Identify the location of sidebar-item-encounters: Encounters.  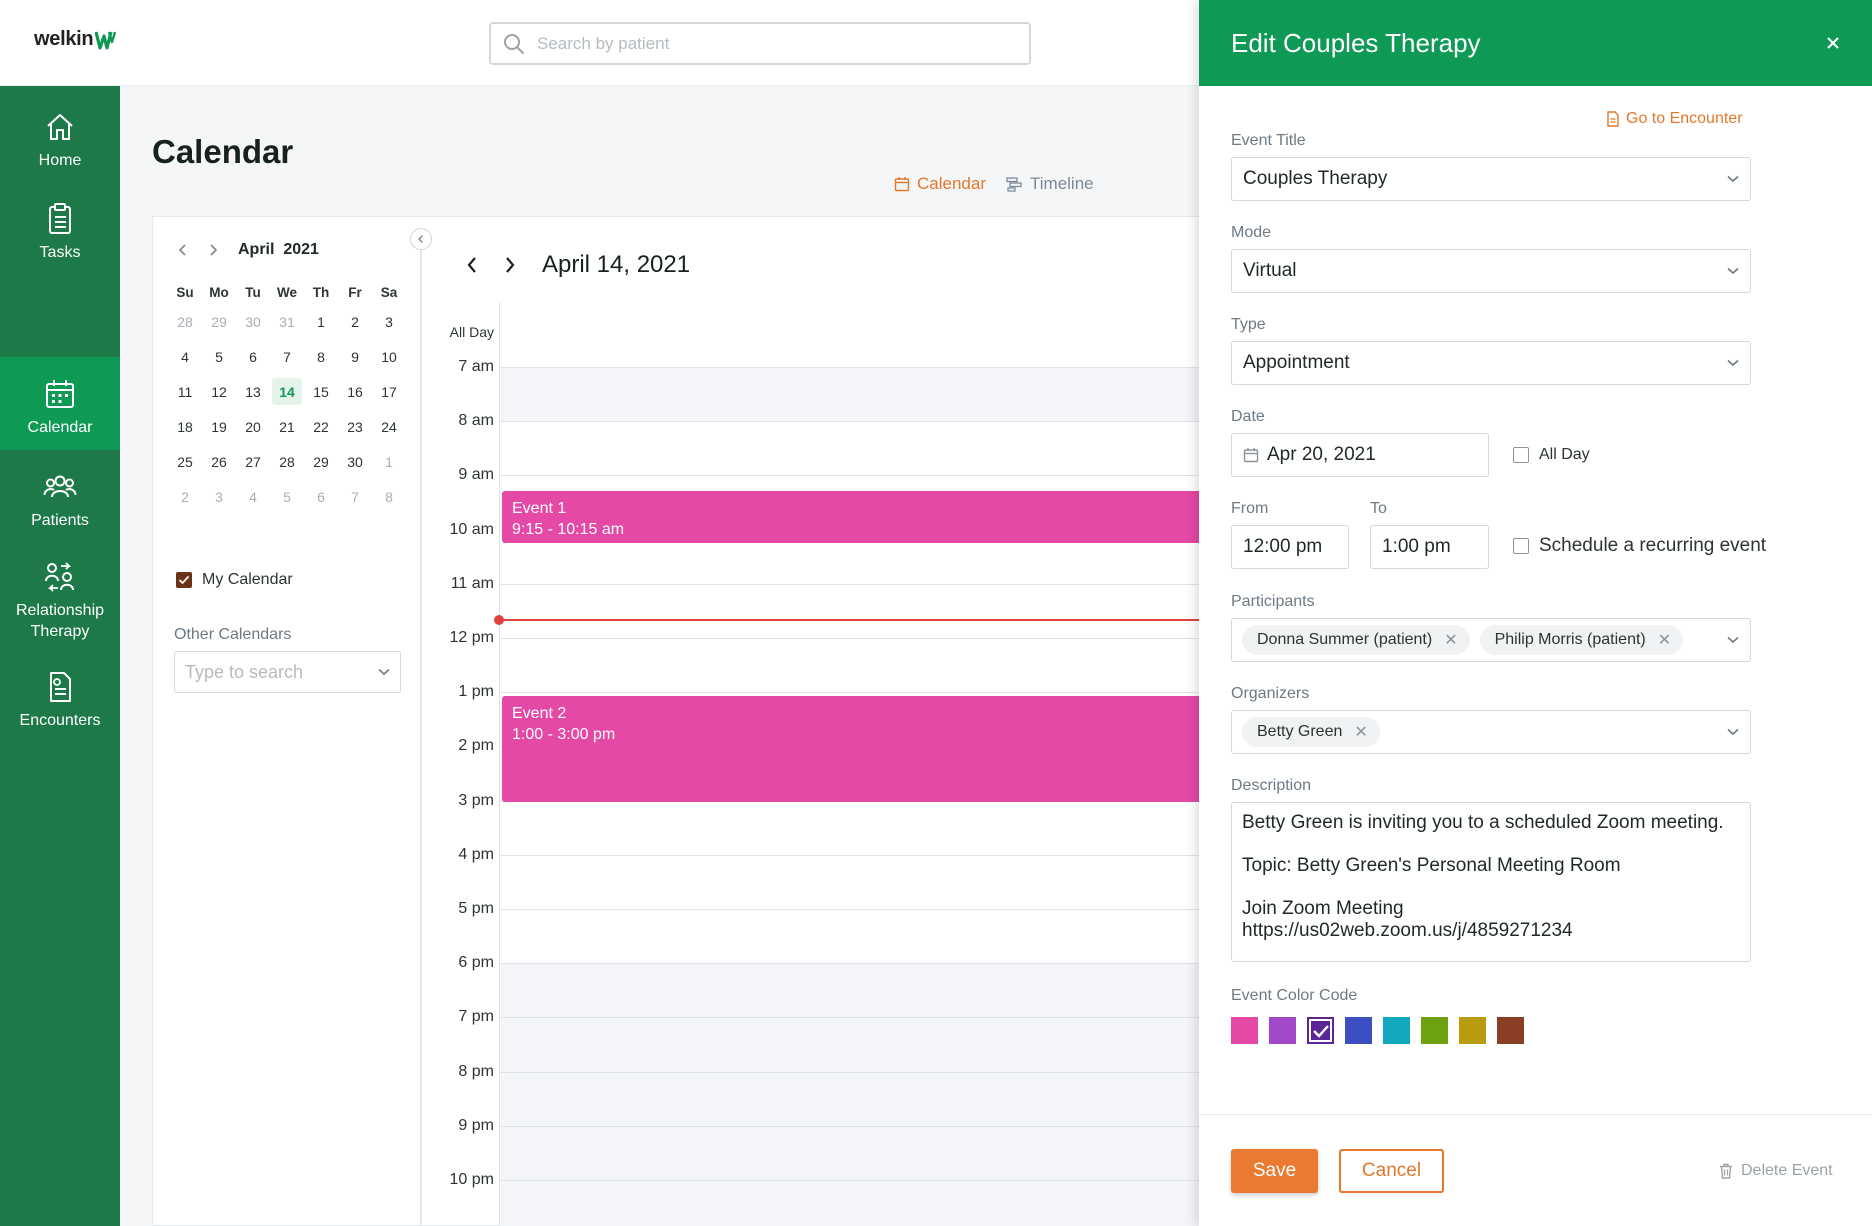
(60, 699).